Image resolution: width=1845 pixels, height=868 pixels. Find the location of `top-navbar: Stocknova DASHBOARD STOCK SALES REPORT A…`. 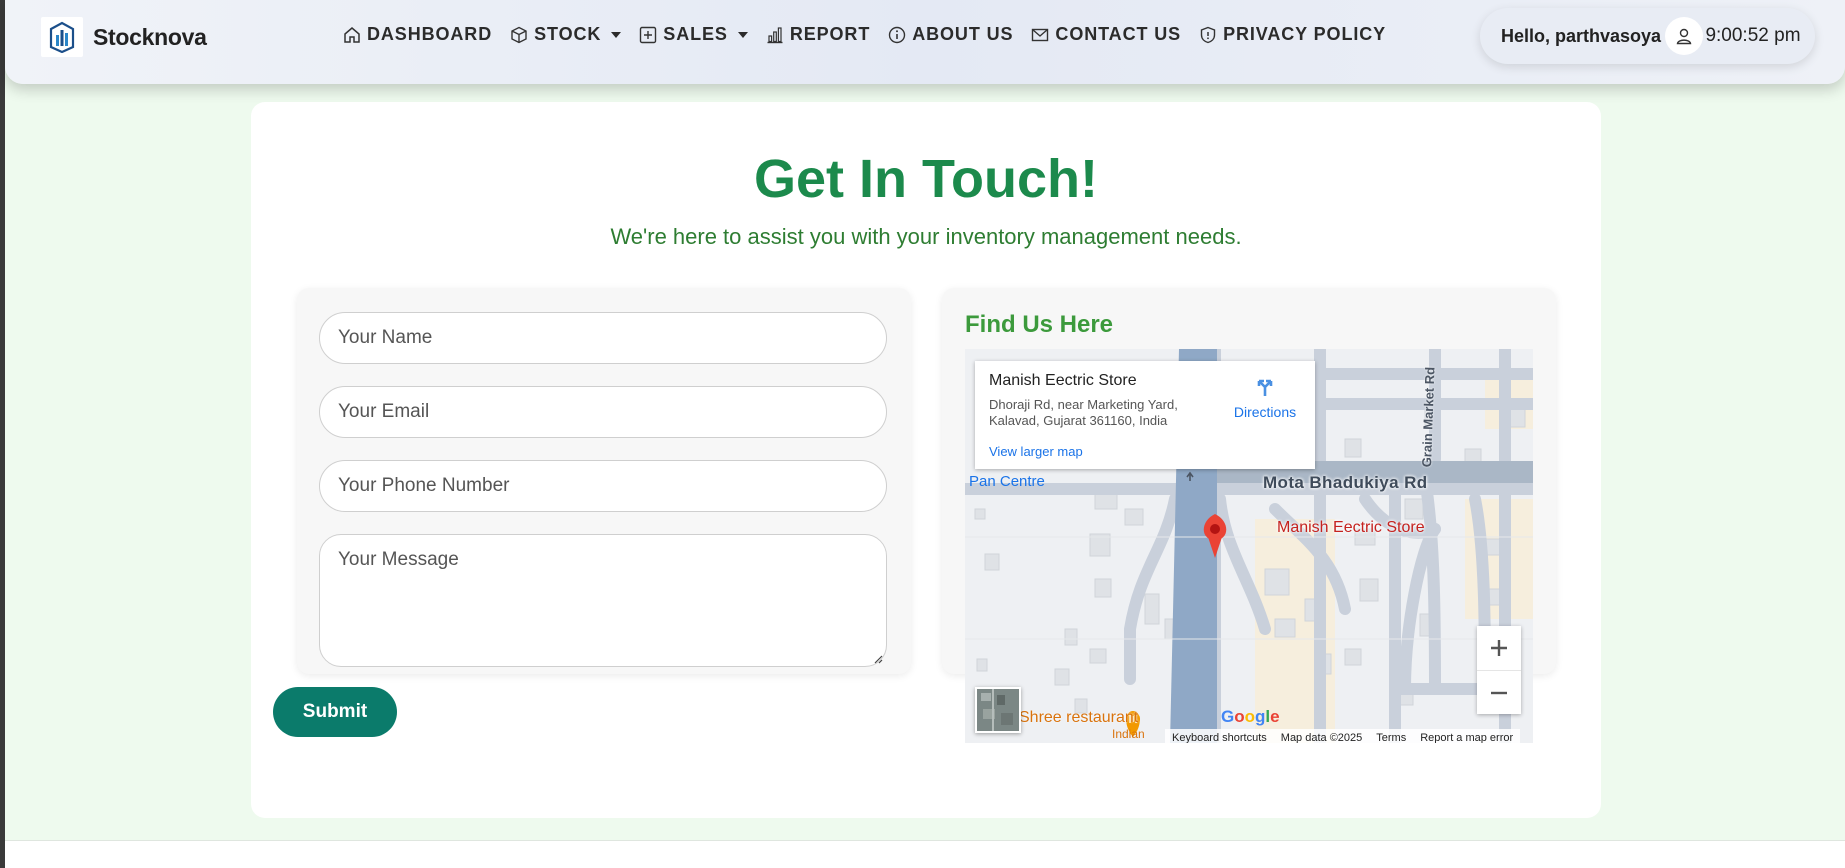

top-navbar: Stocknova DASHBOARD STOCK SALES REPORT A… is located at coordinates (925, 42).